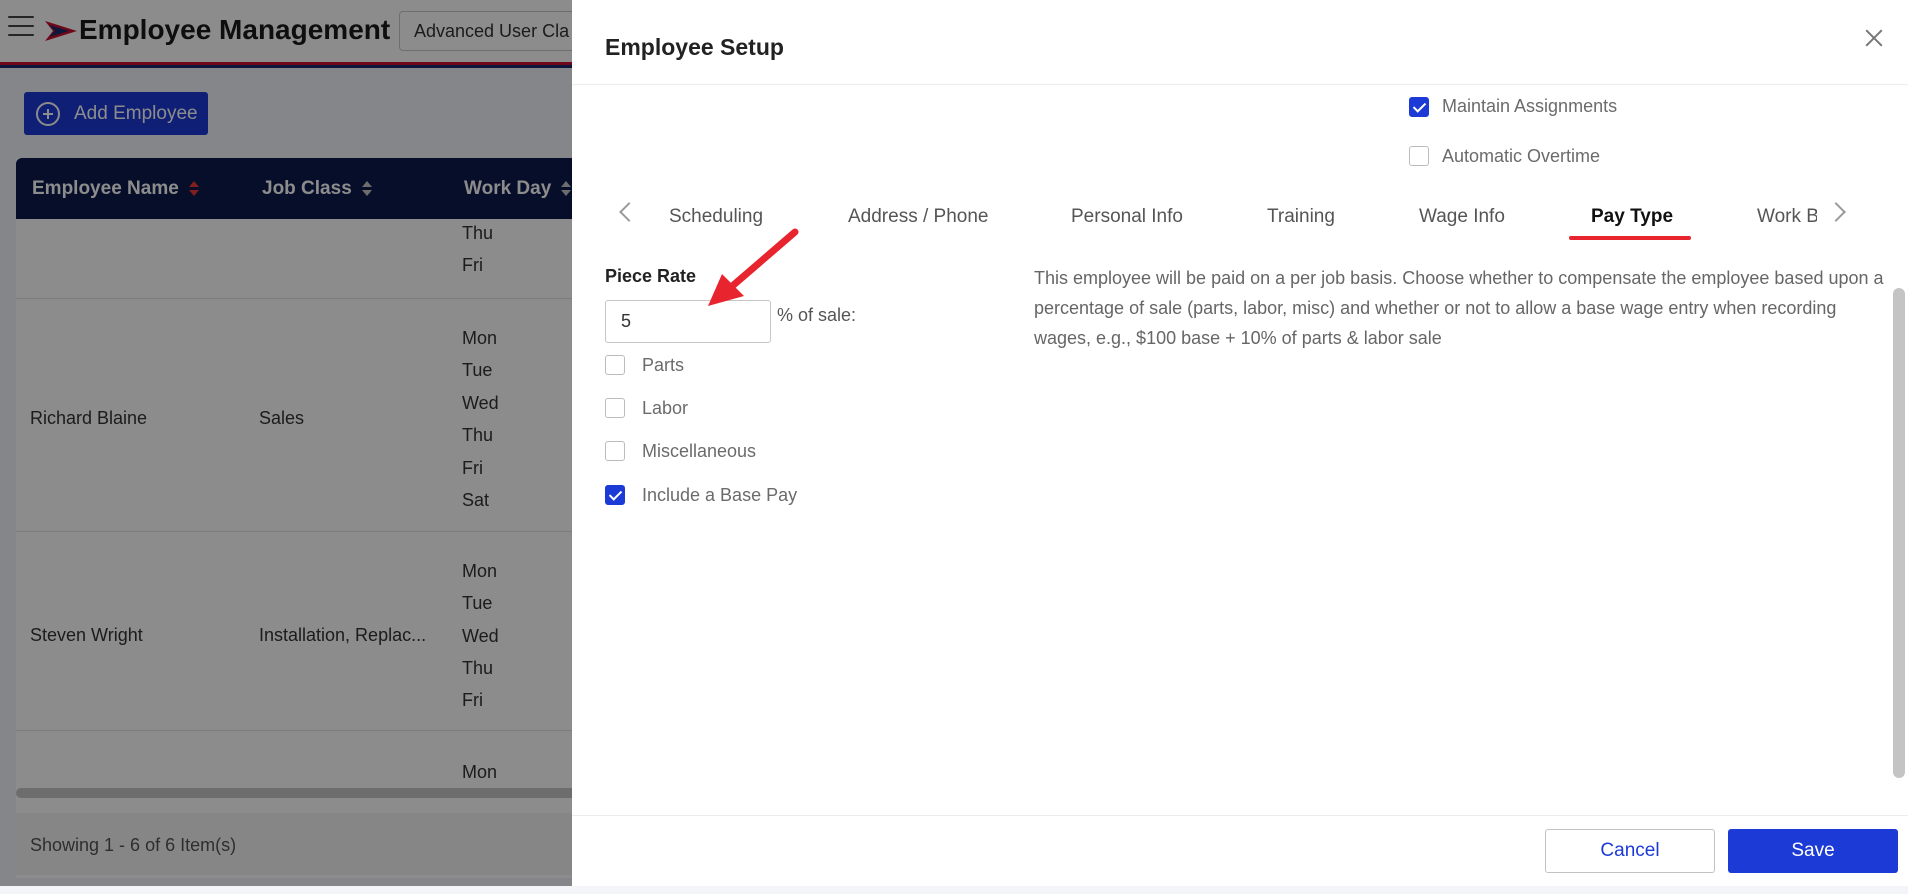  What do you see at coordinates (1521, 156) in the screenshot?
I see `automatic-overtime-label: Automatic Overtime` at bounding box center [1521, 156].